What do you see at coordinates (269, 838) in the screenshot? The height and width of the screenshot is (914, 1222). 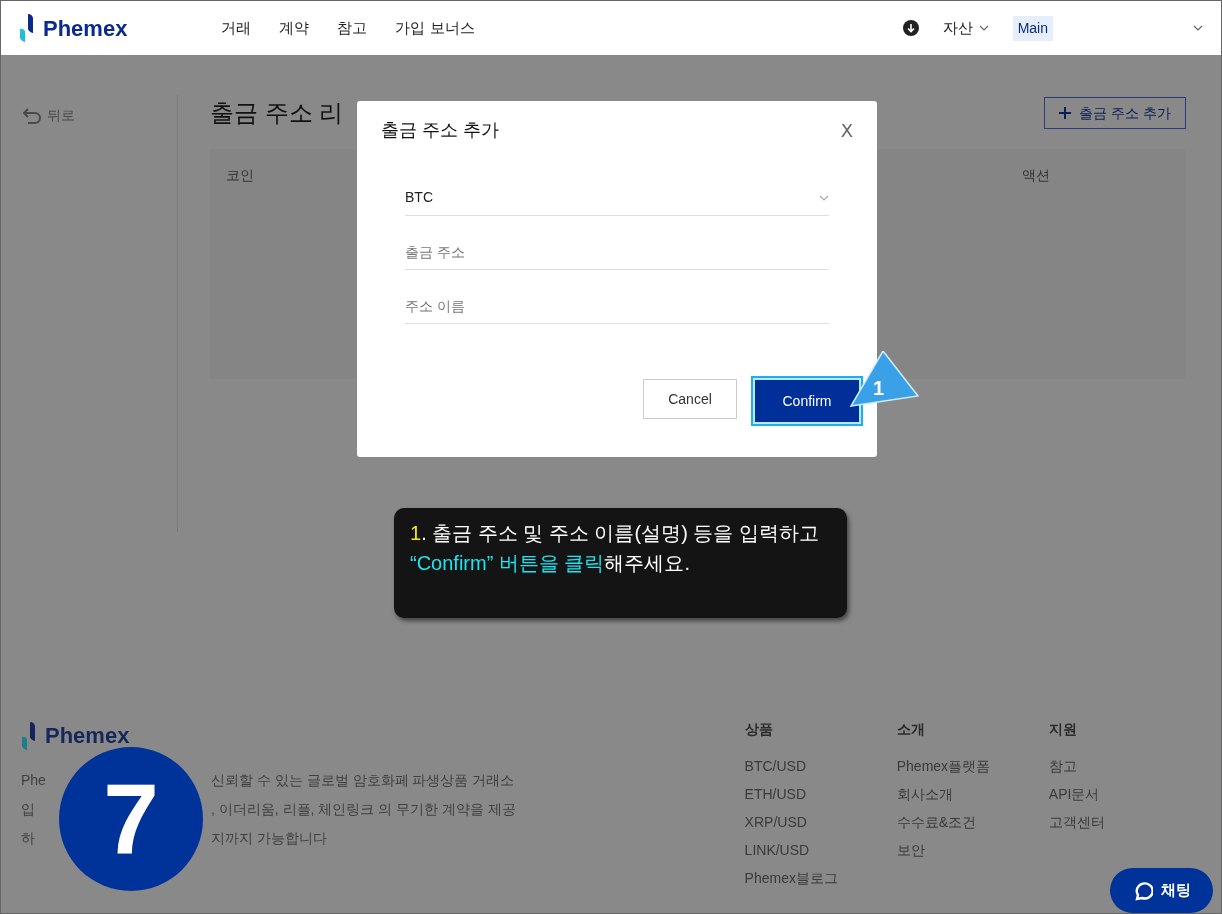 I see `footer-text: 지까지 가능합니다` at bounding box center [269, 838].